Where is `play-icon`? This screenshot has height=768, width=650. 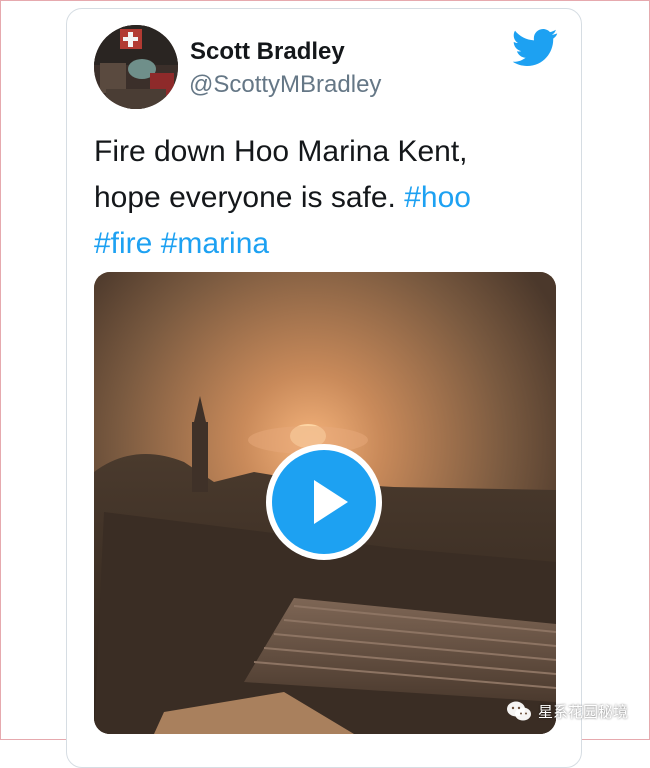
play-icon is located at coordinates (331, 502).